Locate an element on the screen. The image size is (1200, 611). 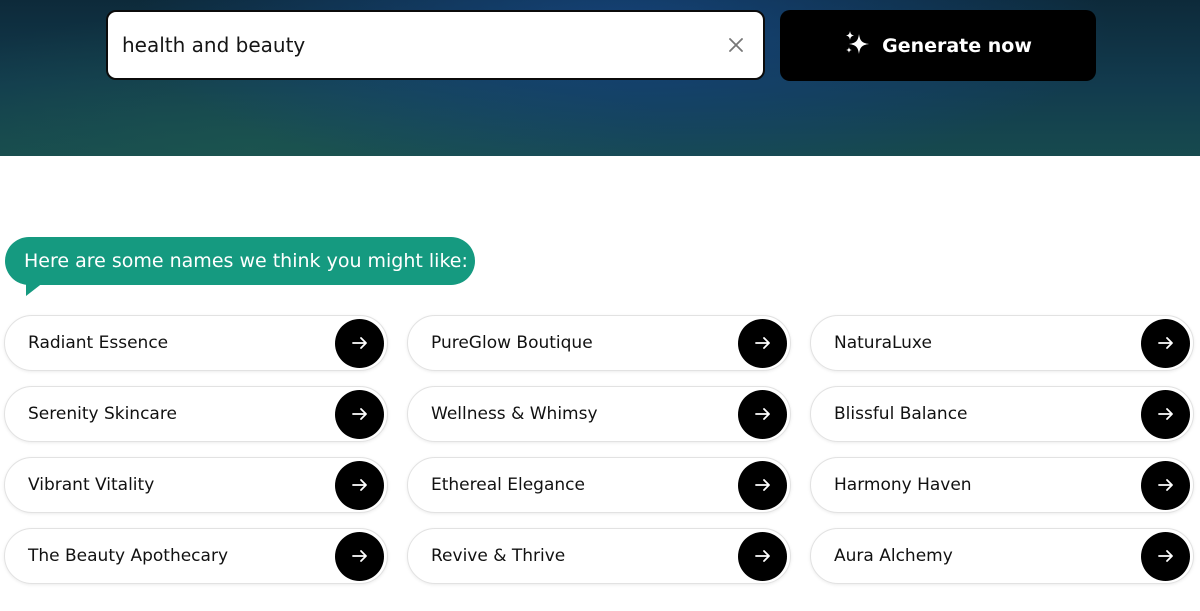
name-card: Serenity Skincare is located at coordinates (196, 414).